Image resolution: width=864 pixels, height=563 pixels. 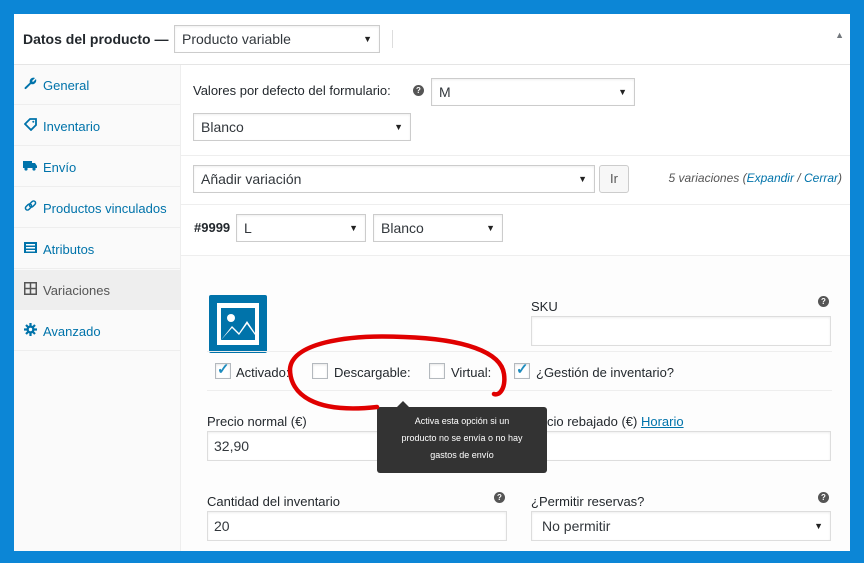 I want to click on tab-attributes: Atributos, so click(x=97, y=249).